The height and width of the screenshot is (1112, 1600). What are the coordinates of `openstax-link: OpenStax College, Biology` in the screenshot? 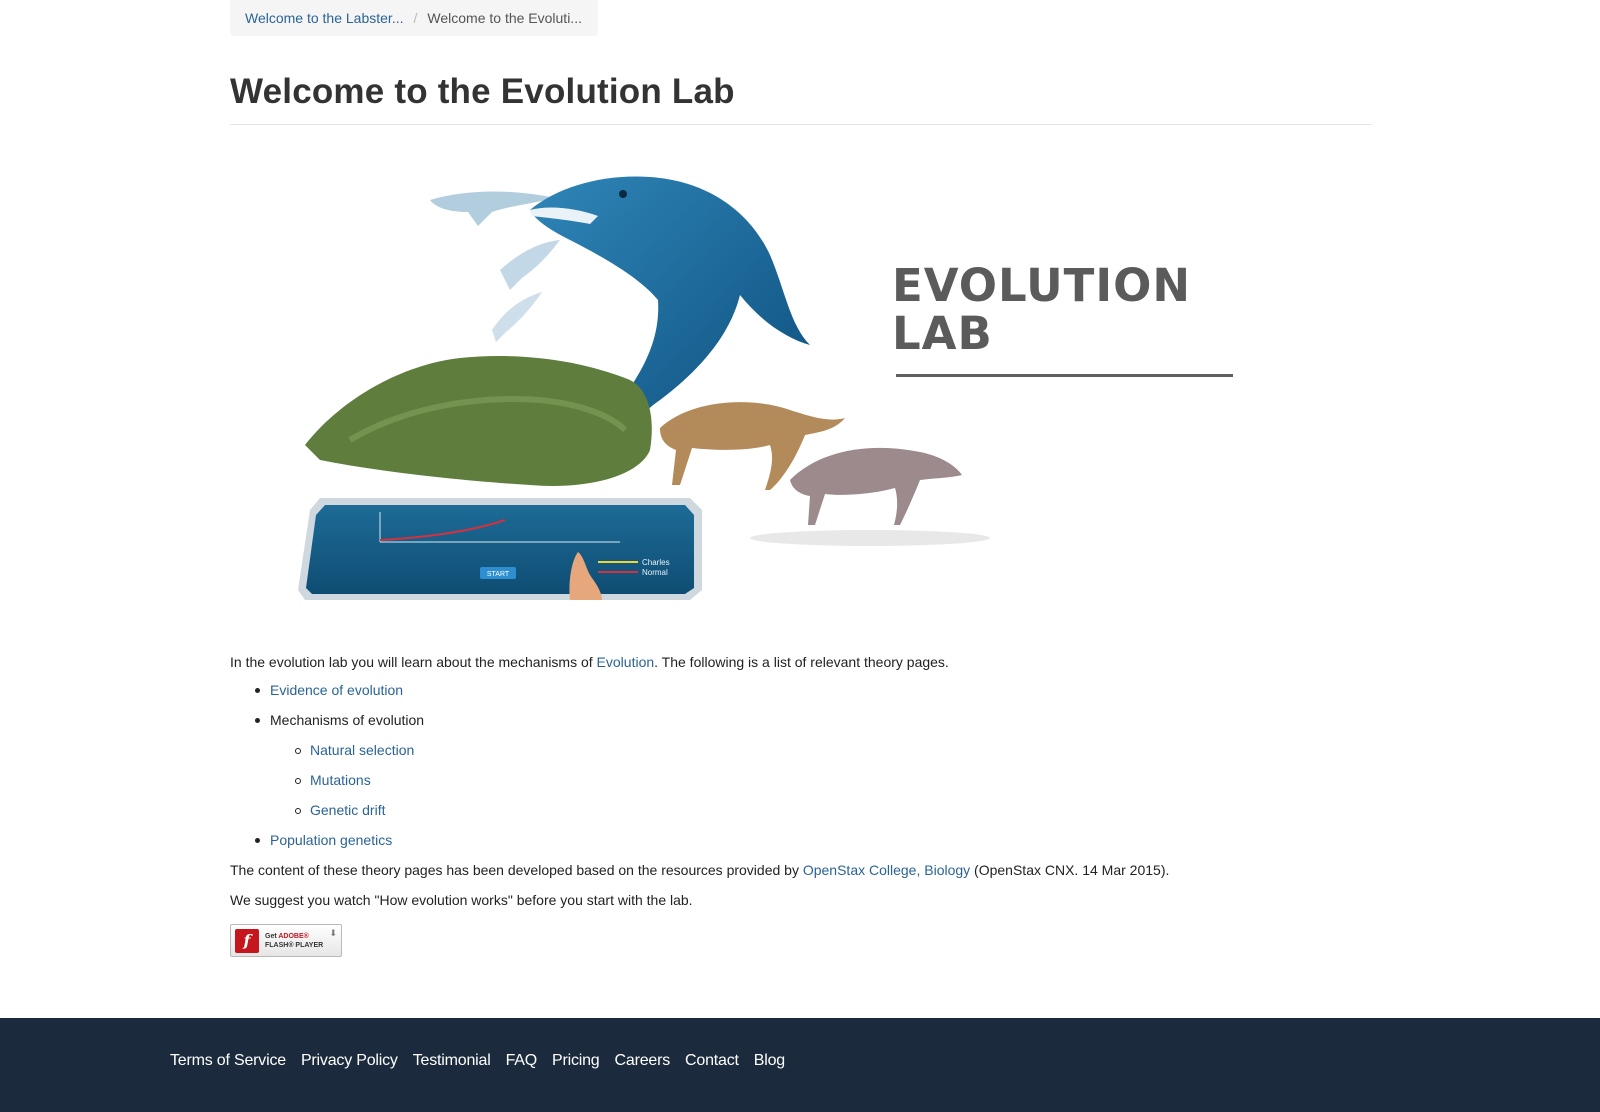 It's located at (886, 870).